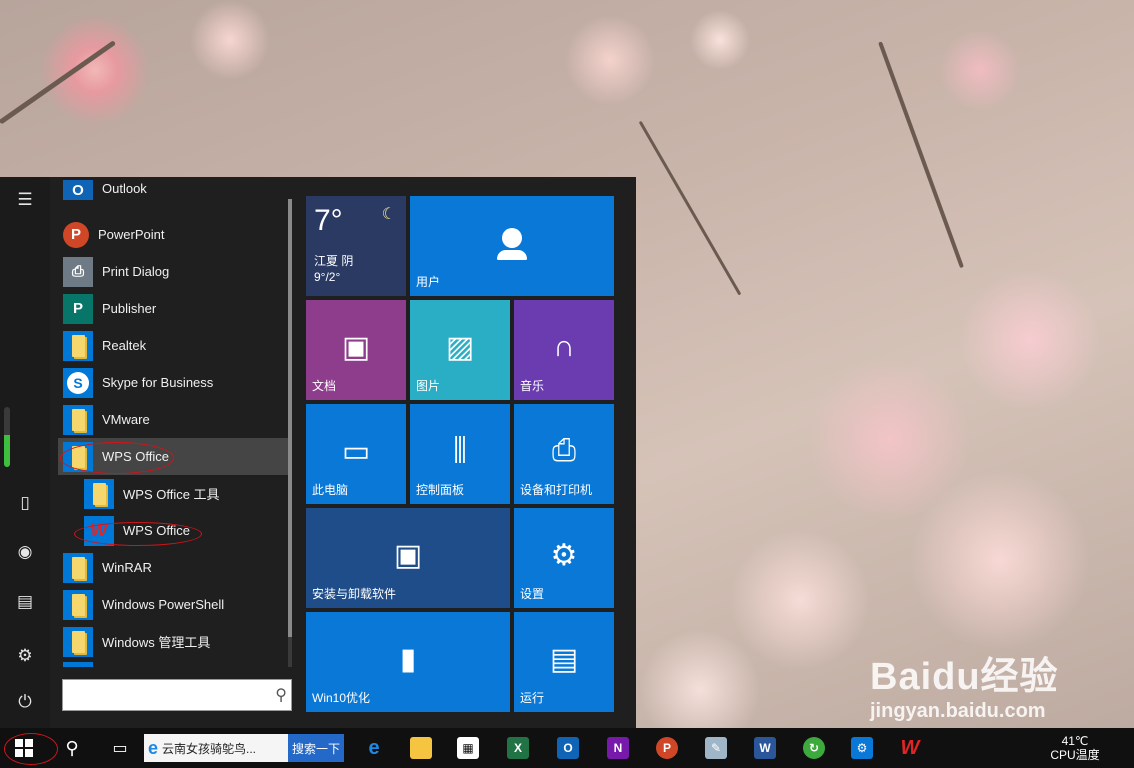  I want to click on app-item-outlook: O Outlook, so click(173, 194).